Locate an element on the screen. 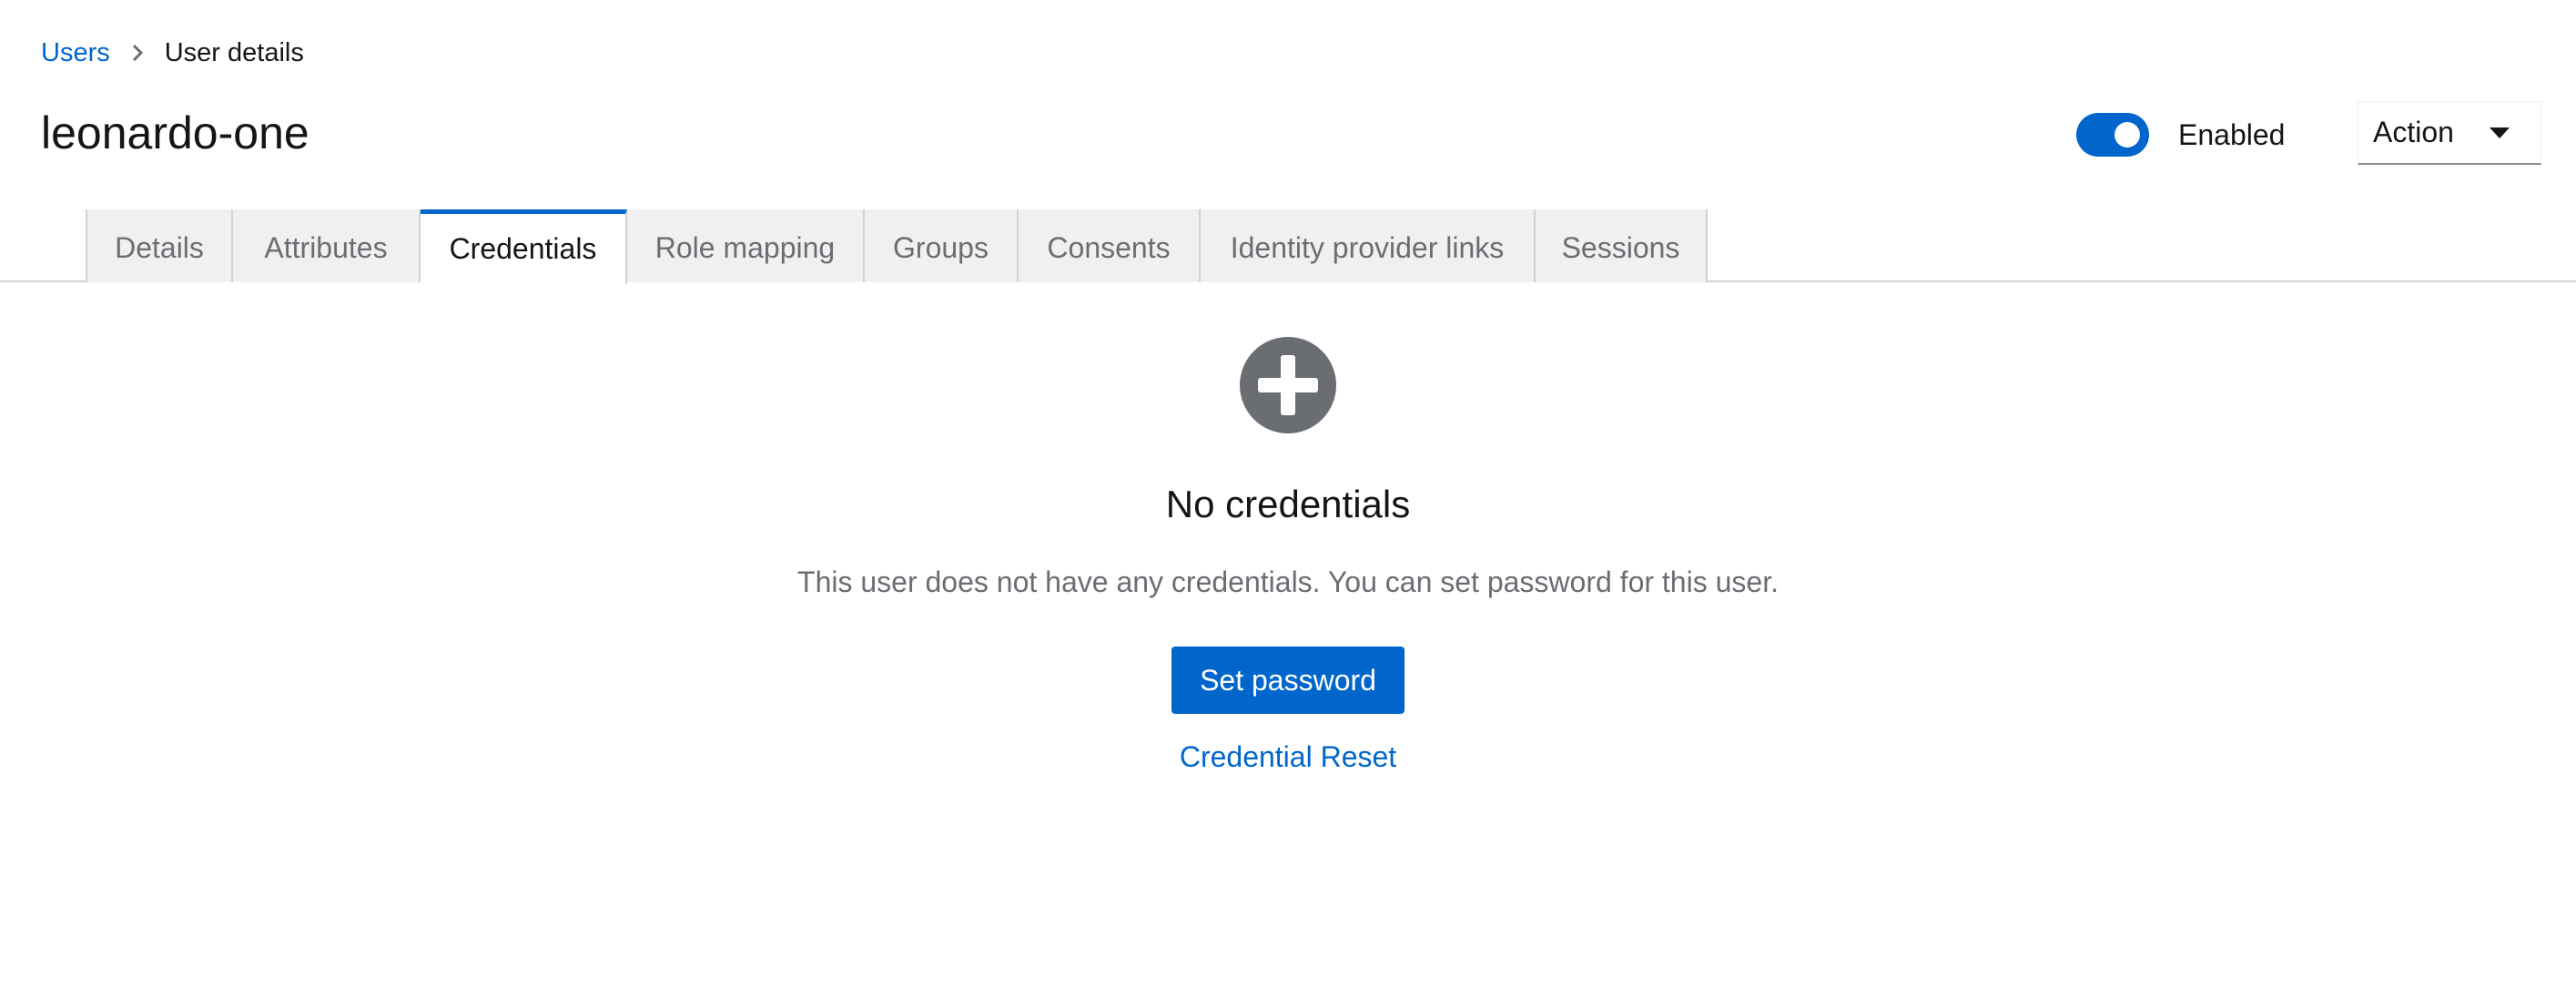 The height and width of the screenshot is (998, 2576). tab-credentials: Credentials is located at coordinates (524, 246).